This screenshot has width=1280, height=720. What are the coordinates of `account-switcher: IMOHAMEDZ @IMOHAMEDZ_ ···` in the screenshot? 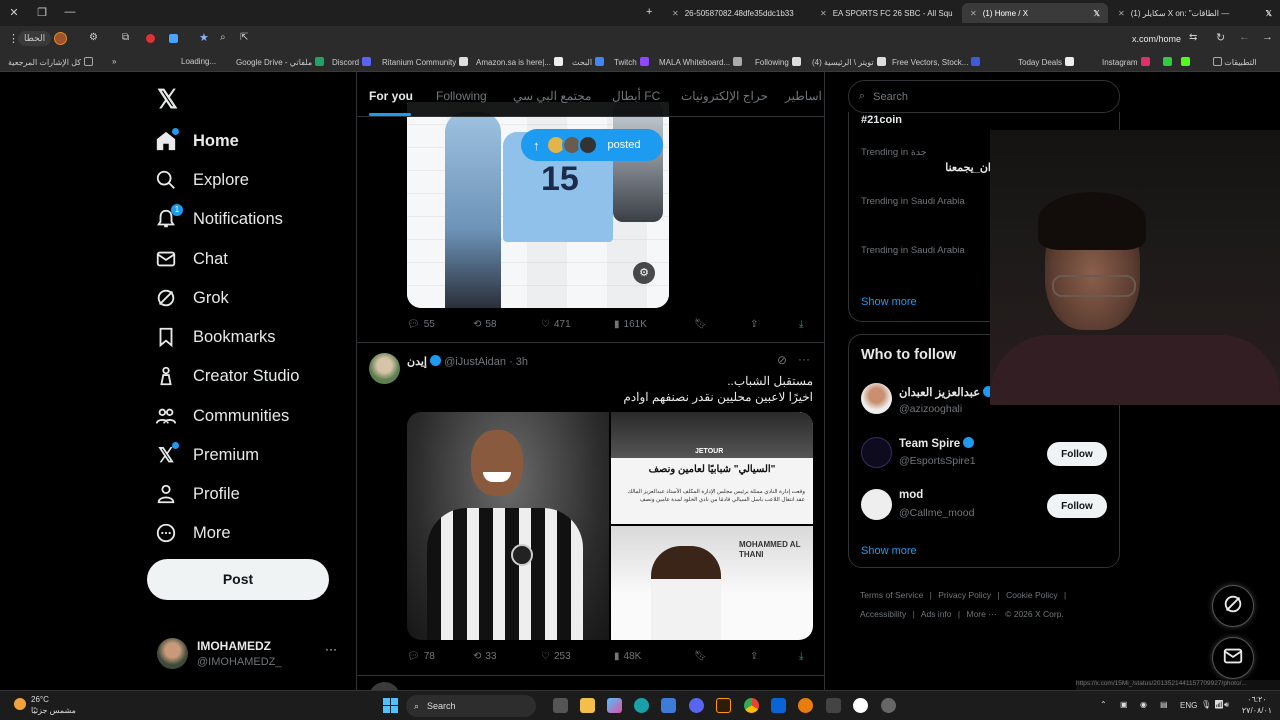 It's located at (250, 654).